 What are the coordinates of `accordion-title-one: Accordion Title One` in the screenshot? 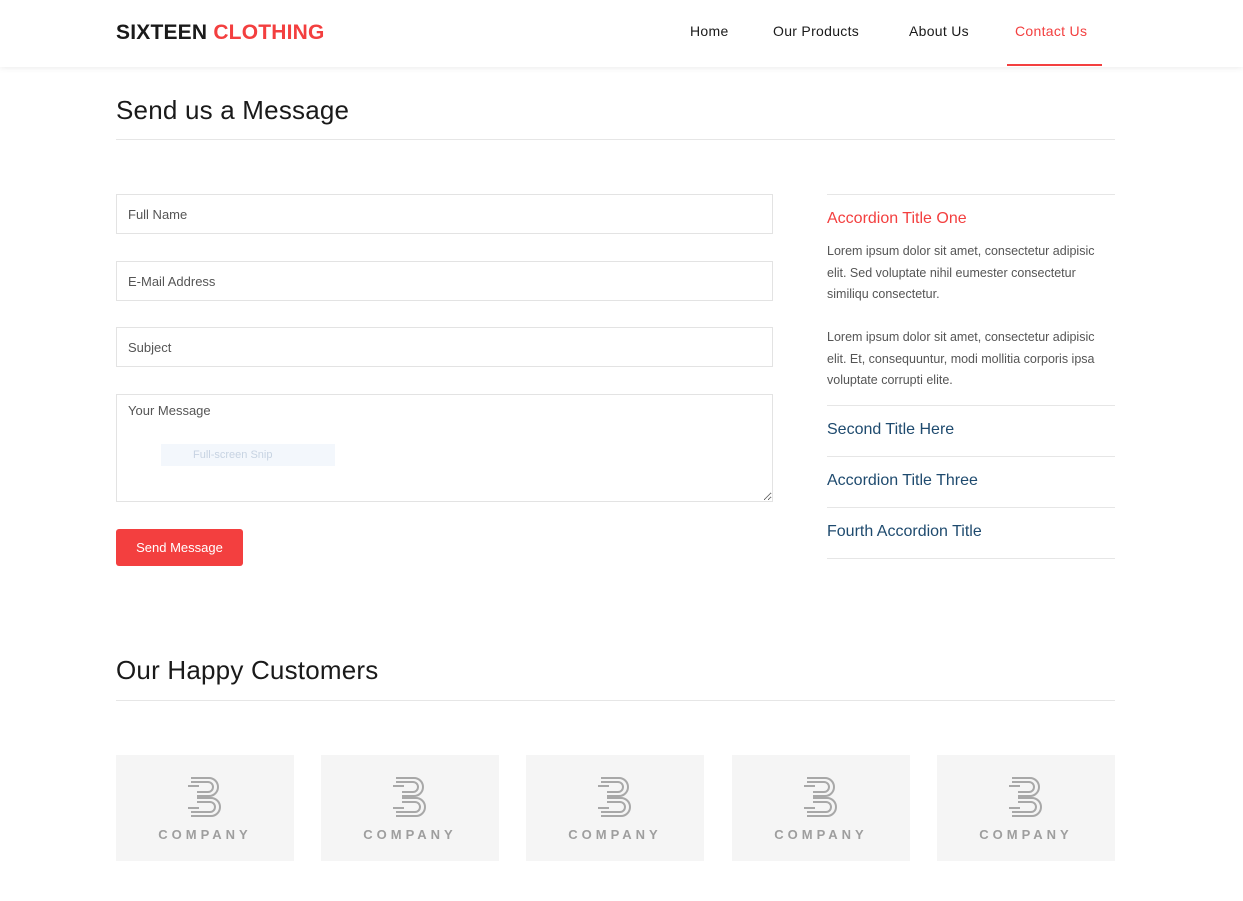 It's located at (897, 219).